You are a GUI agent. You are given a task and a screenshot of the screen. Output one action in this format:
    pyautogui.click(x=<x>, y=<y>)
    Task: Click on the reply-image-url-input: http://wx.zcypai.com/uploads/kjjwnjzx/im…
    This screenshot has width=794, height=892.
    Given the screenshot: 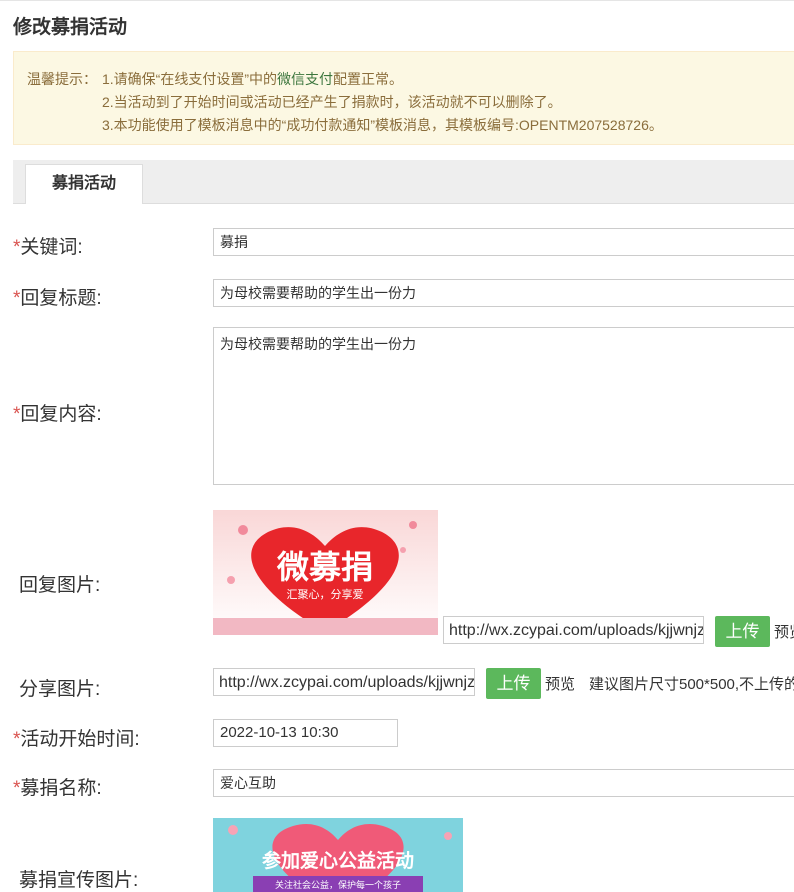 What is the action you would take?
    pyautogui.click(x=573, y=630)
    